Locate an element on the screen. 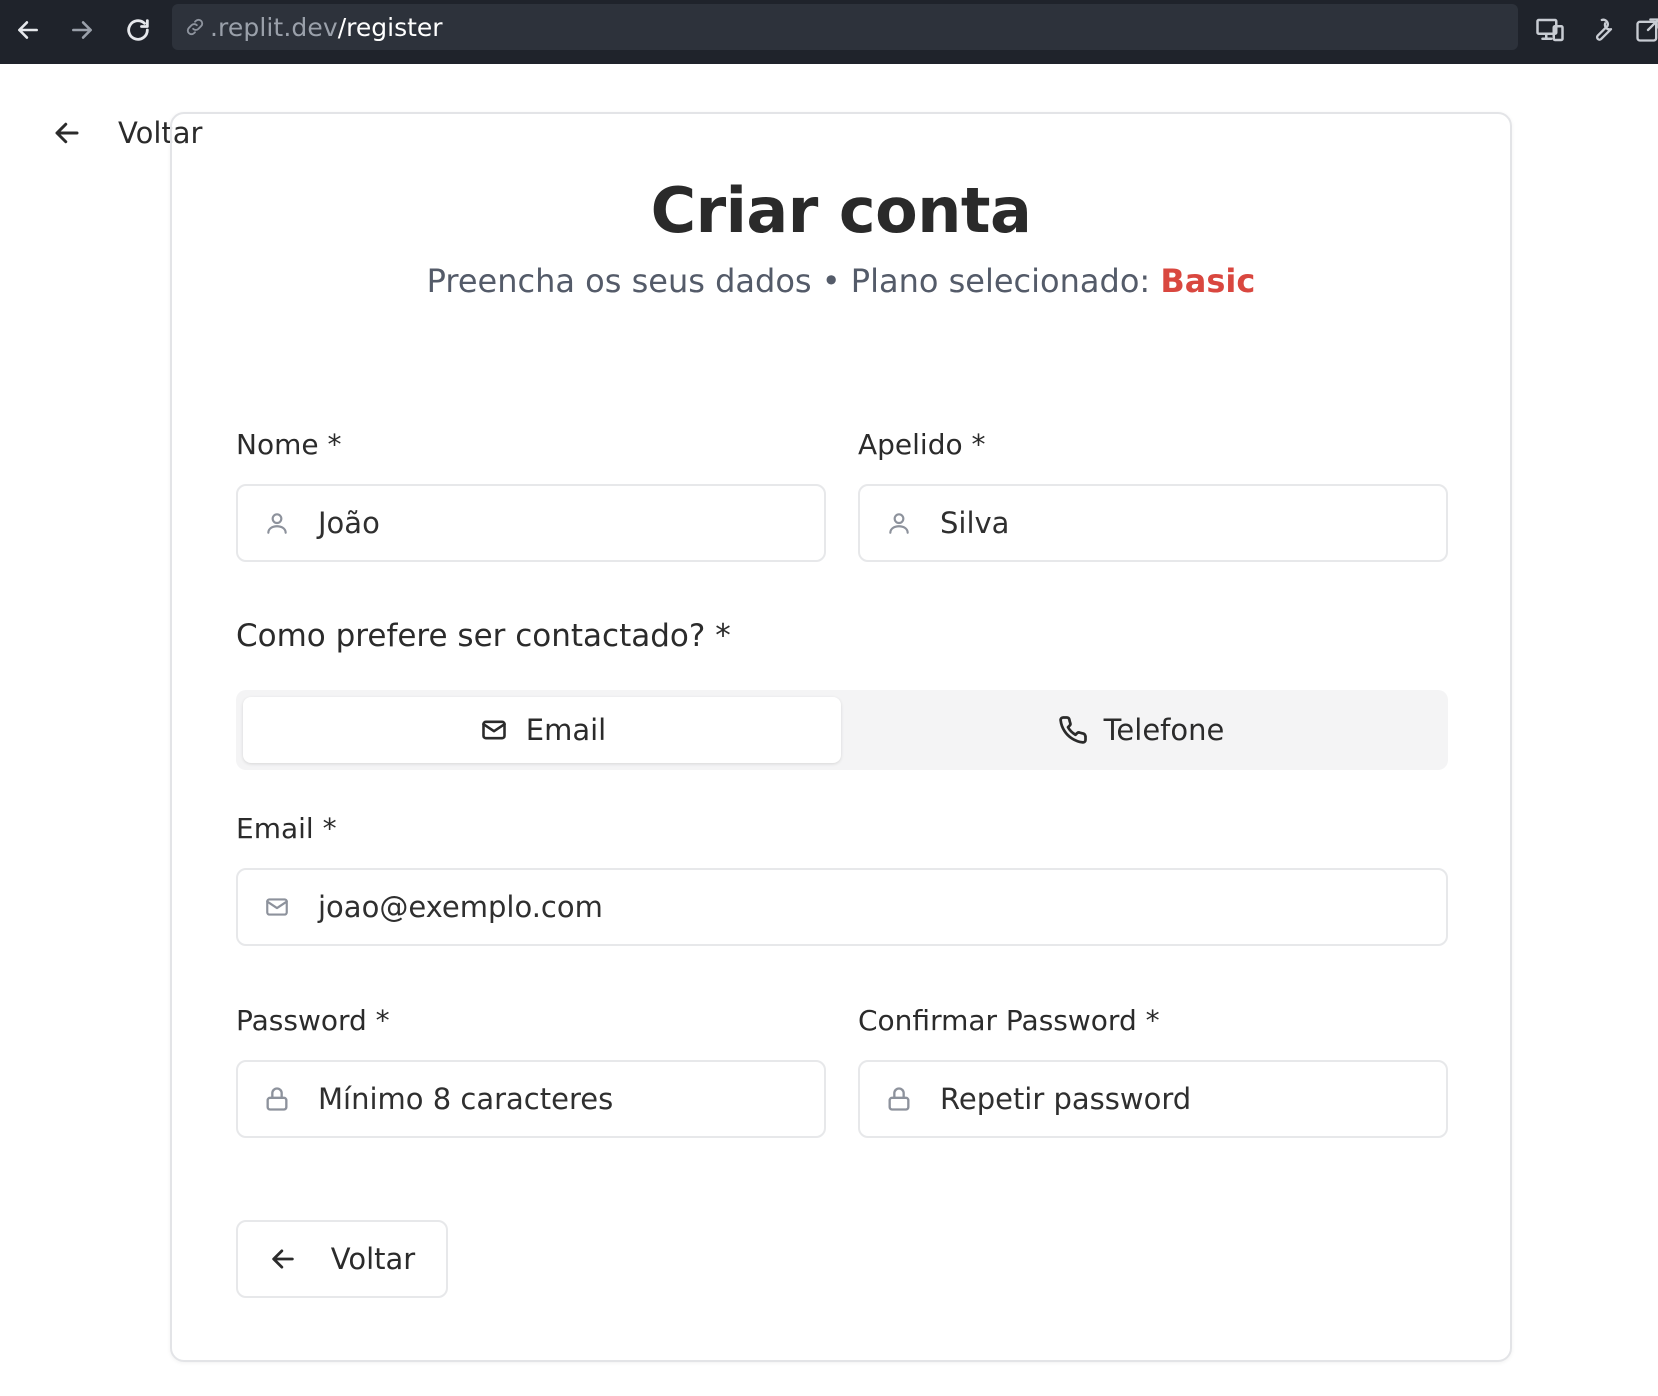 The image size is (1658, 1396). contact-preference-label: Como prefere ser contactado? * is located at coordinates (483, 636).